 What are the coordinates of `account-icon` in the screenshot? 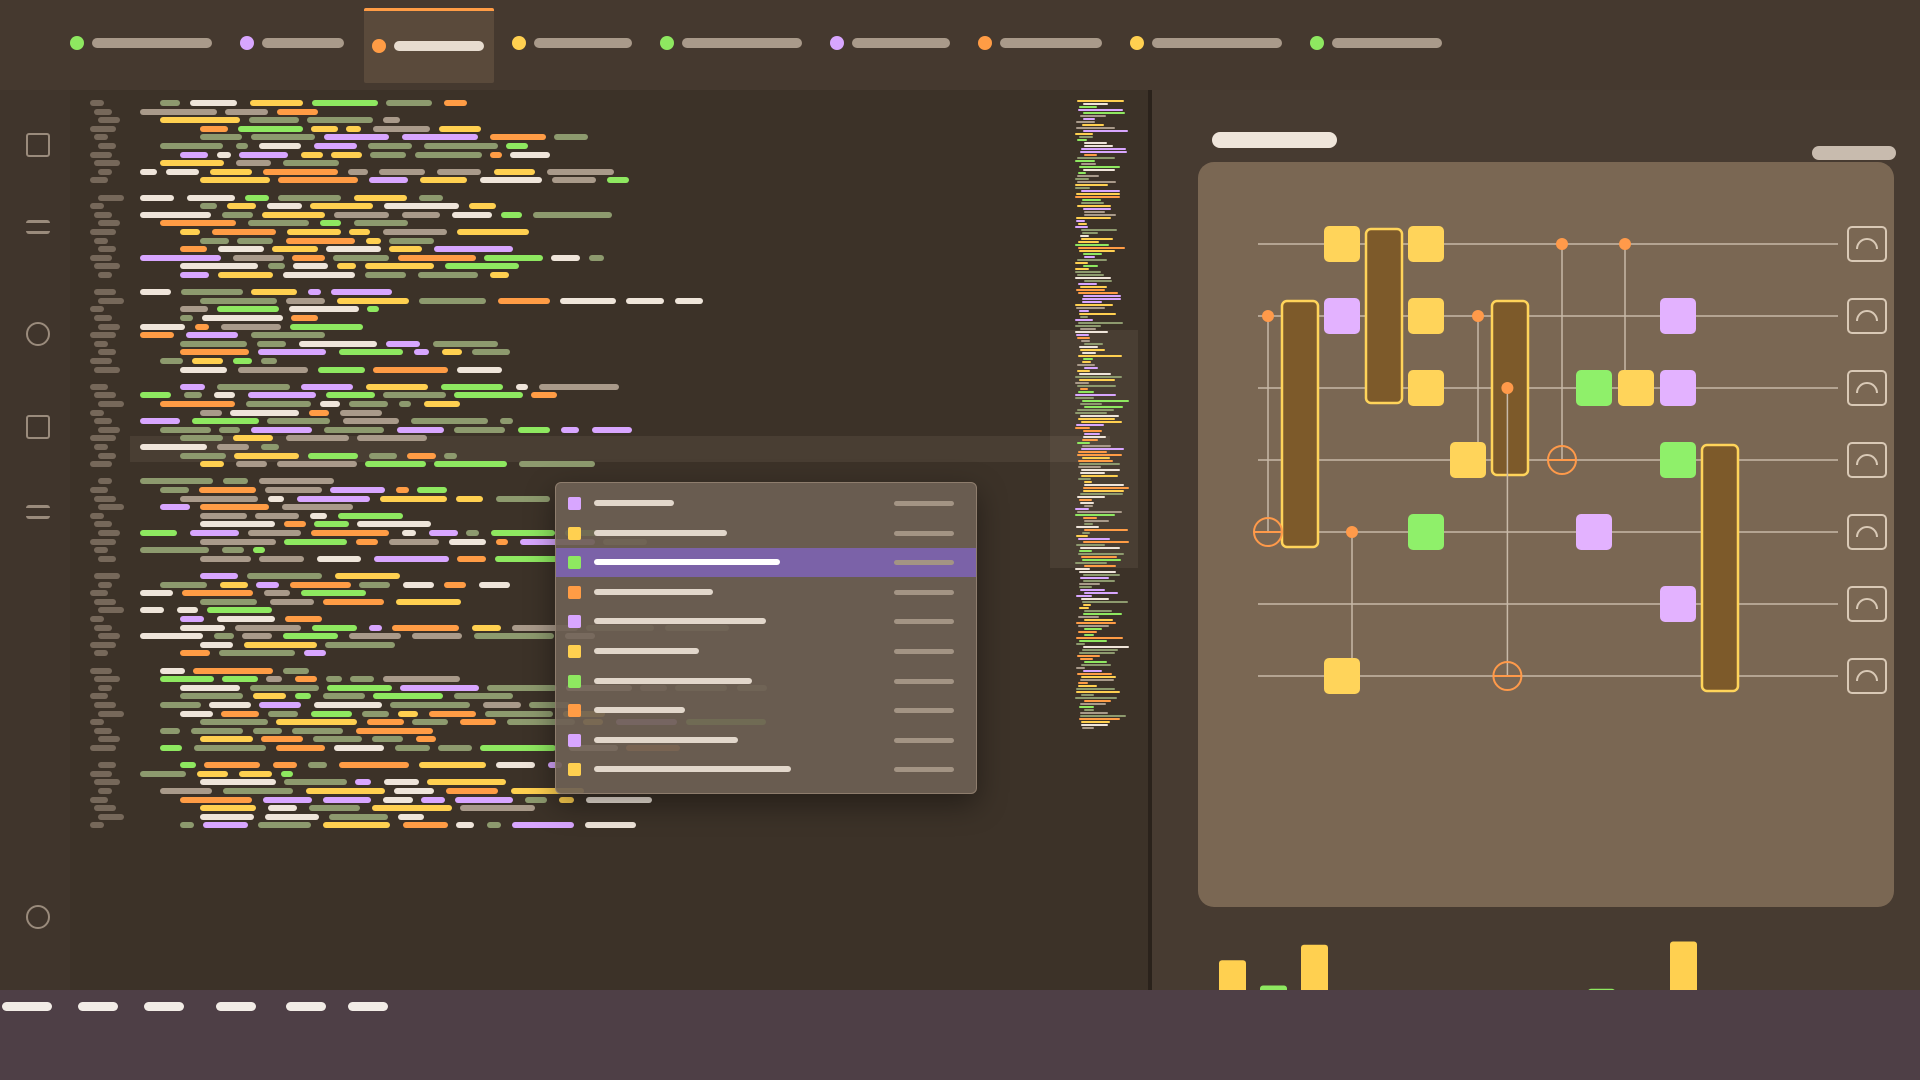 It's located at (38, 917).